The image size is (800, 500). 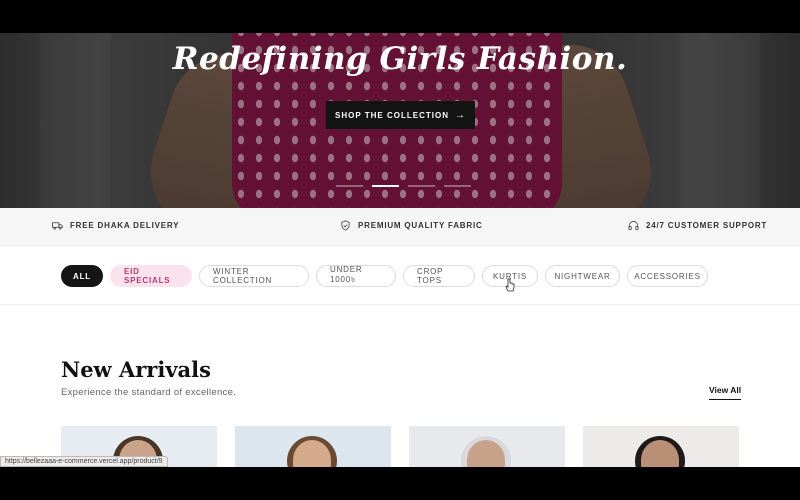 What do you see at coordinates (400, 483) in the screenshot?
I see `video-letterbox-bottom` at bounding box center [400, 483].